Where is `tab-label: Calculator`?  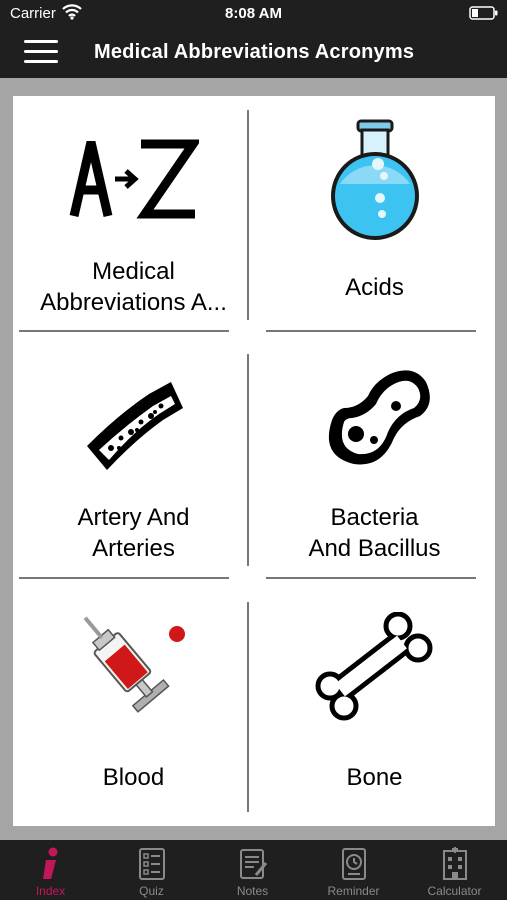
tab-label: Calculator is located at coordinates (454, 891).